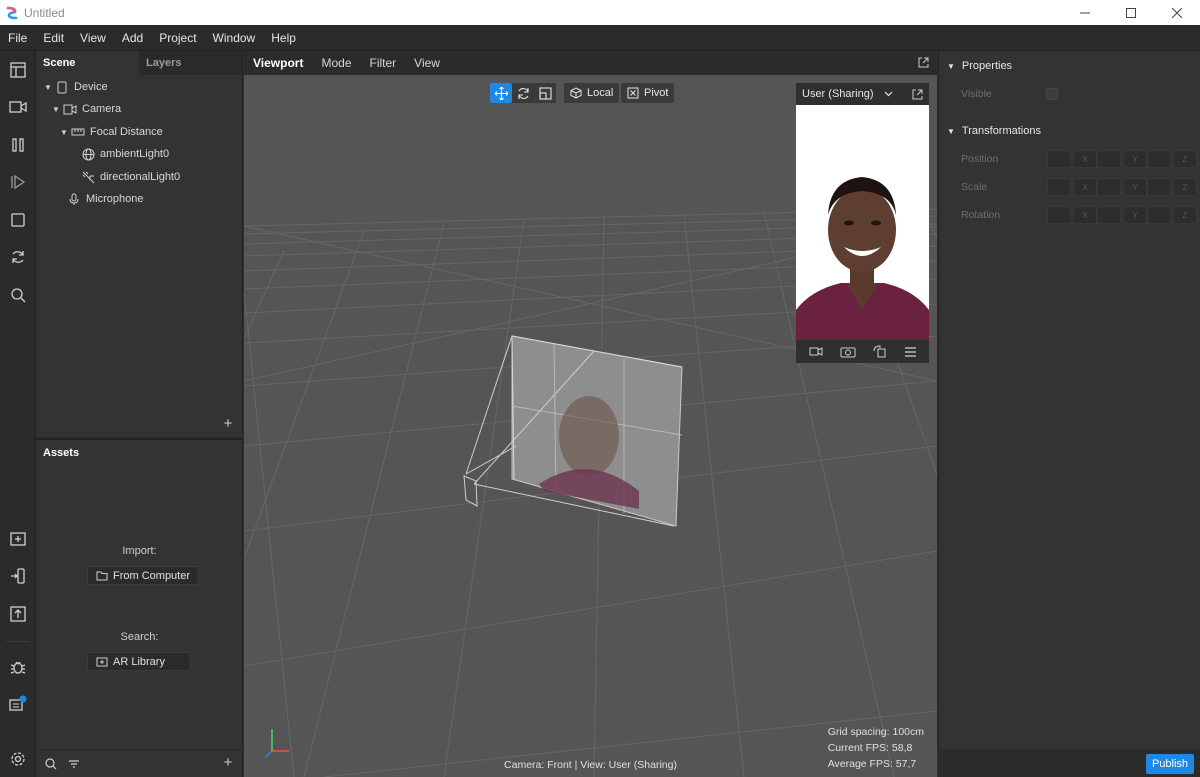 The image size is (1200, 777). I want to click on scale-y-field, so click(1109, 187).